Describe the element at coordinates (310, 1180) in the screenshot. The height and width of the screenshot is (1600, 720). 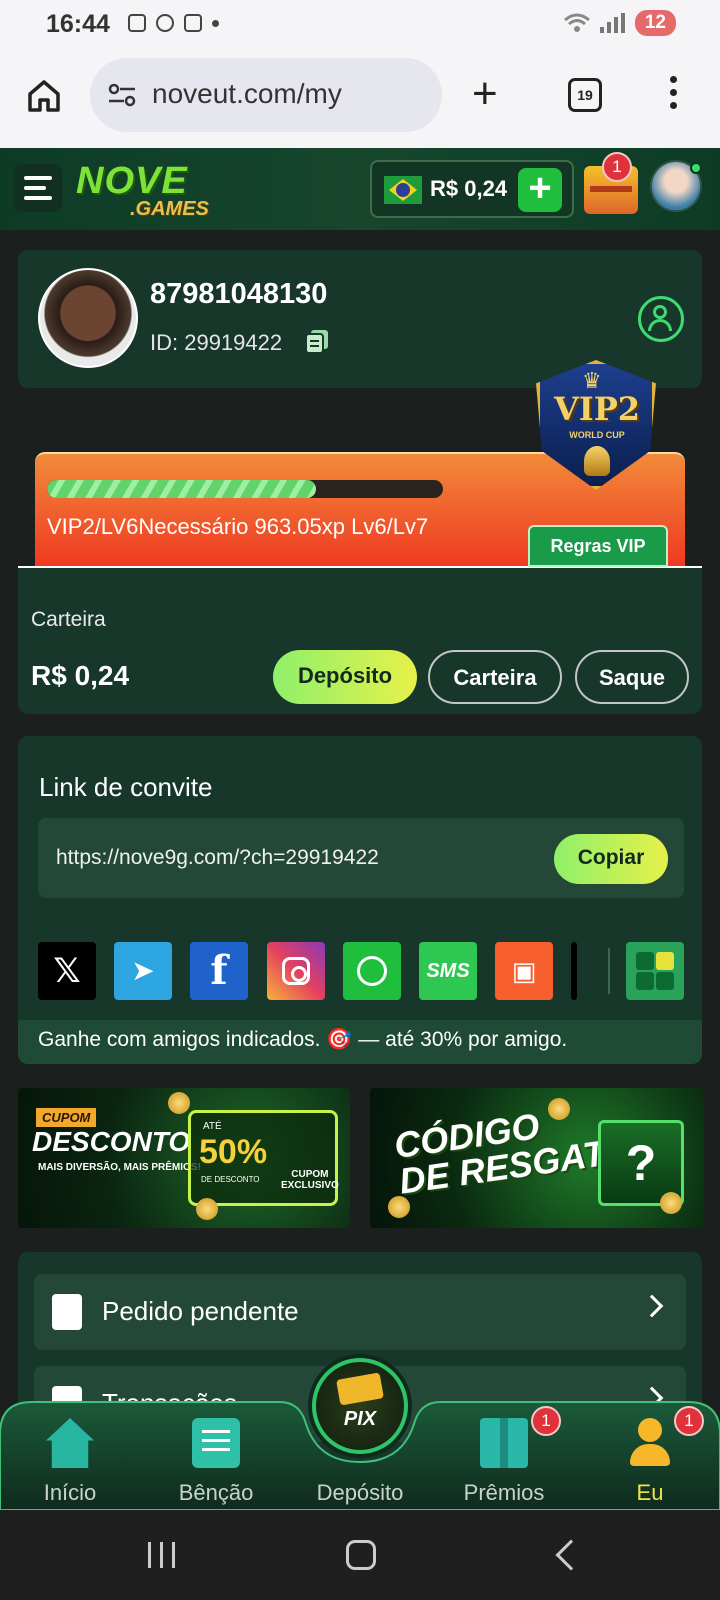
I see `coupon-exclusive: CUPOM EXCLUSIVO` at that location.